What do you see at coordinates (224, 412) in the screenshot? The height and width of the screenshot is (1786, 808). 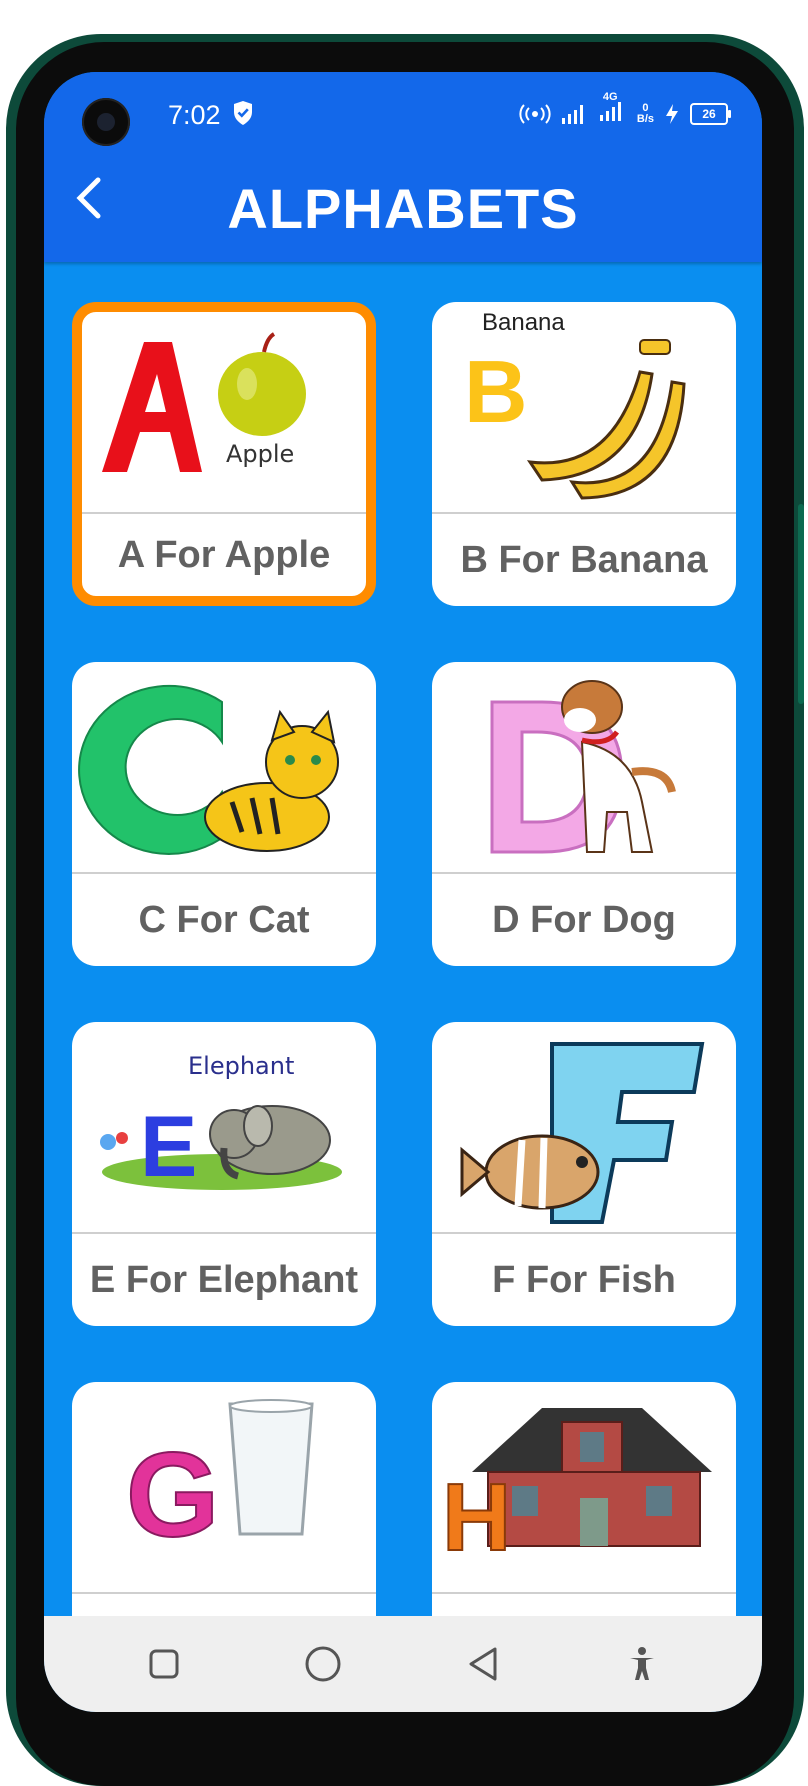 I see `apple-illustration: Apple` at bounding box center [224, 412].